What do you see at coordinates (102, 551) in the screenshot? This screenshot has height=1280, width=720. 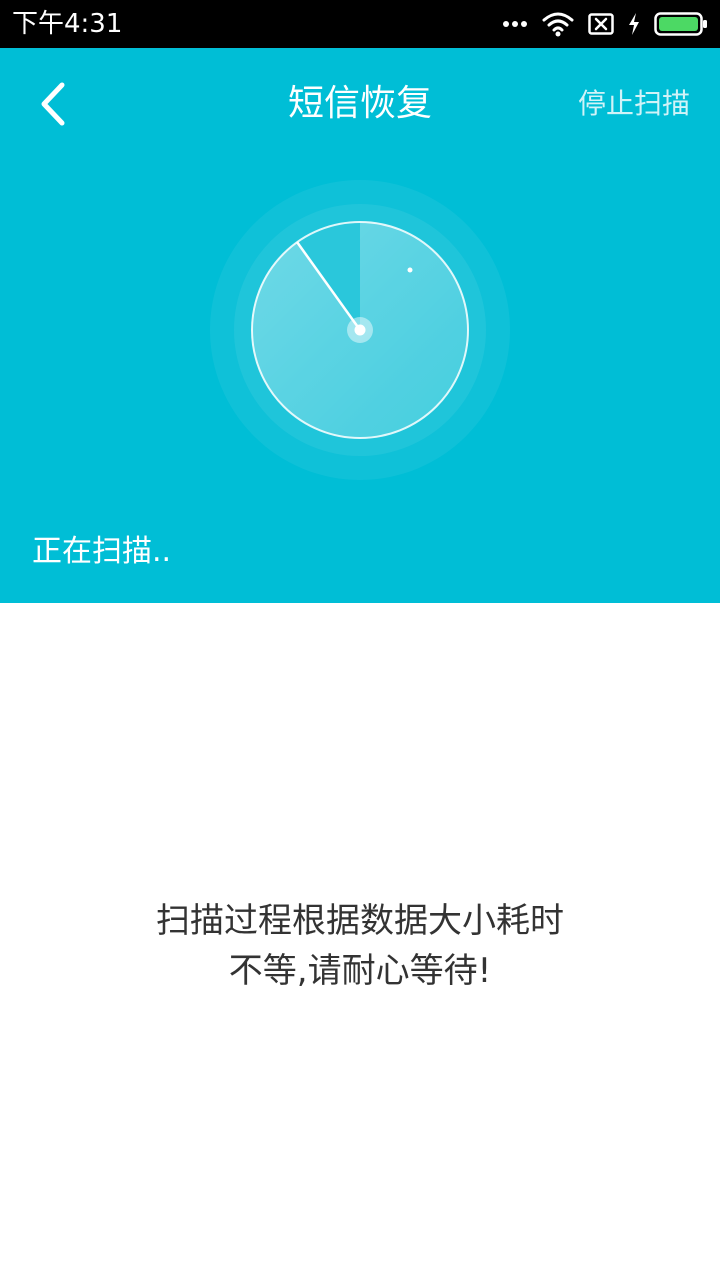 I see `scan-status-text: 正在扫描..` at bounding box center [102, 551].